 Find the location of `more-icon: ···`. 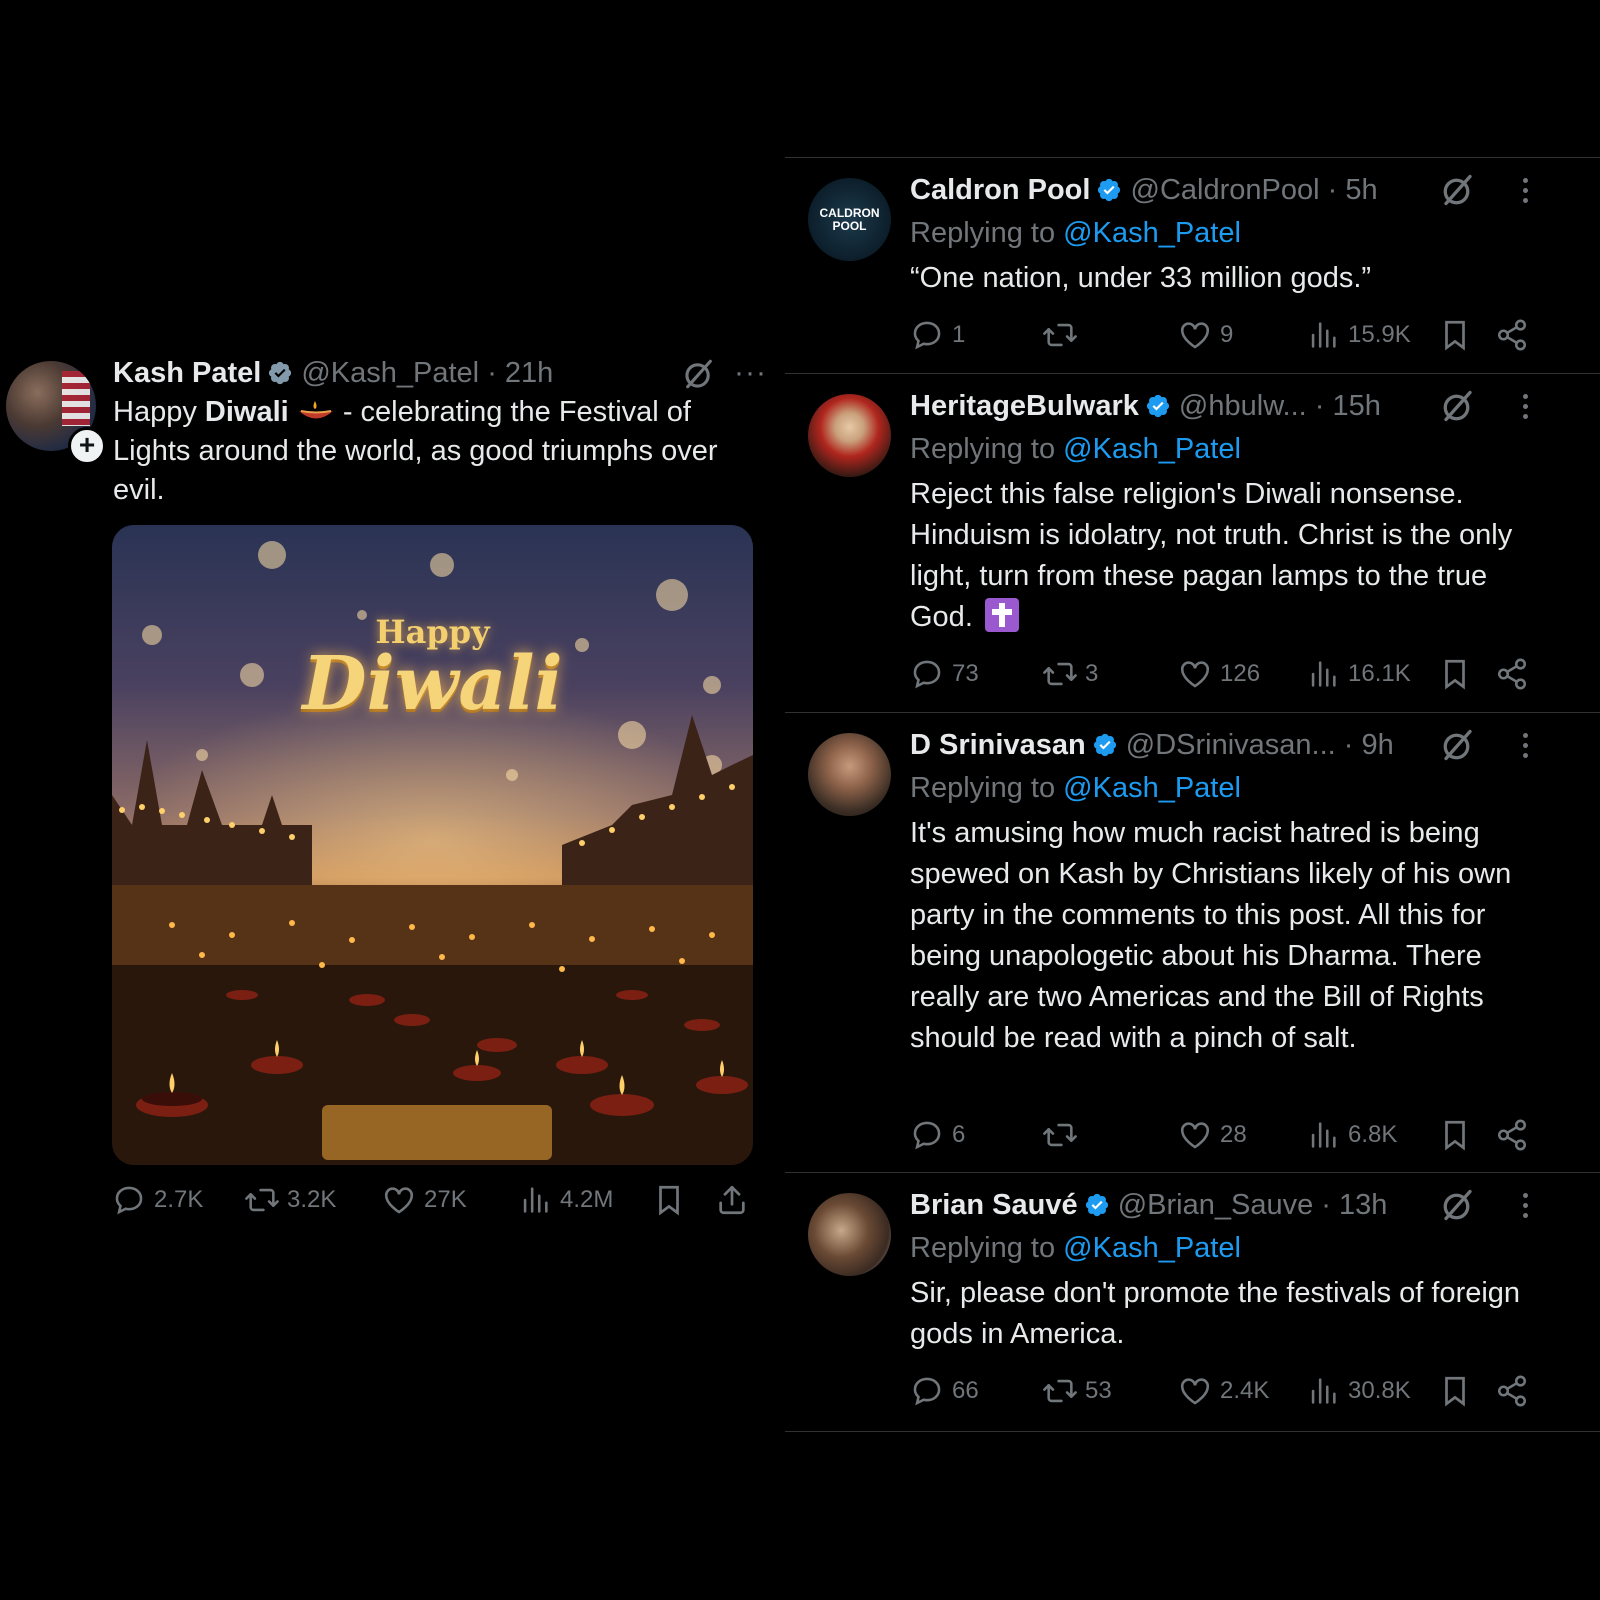

more-icon: ··· is located at coordinates (750, 373).